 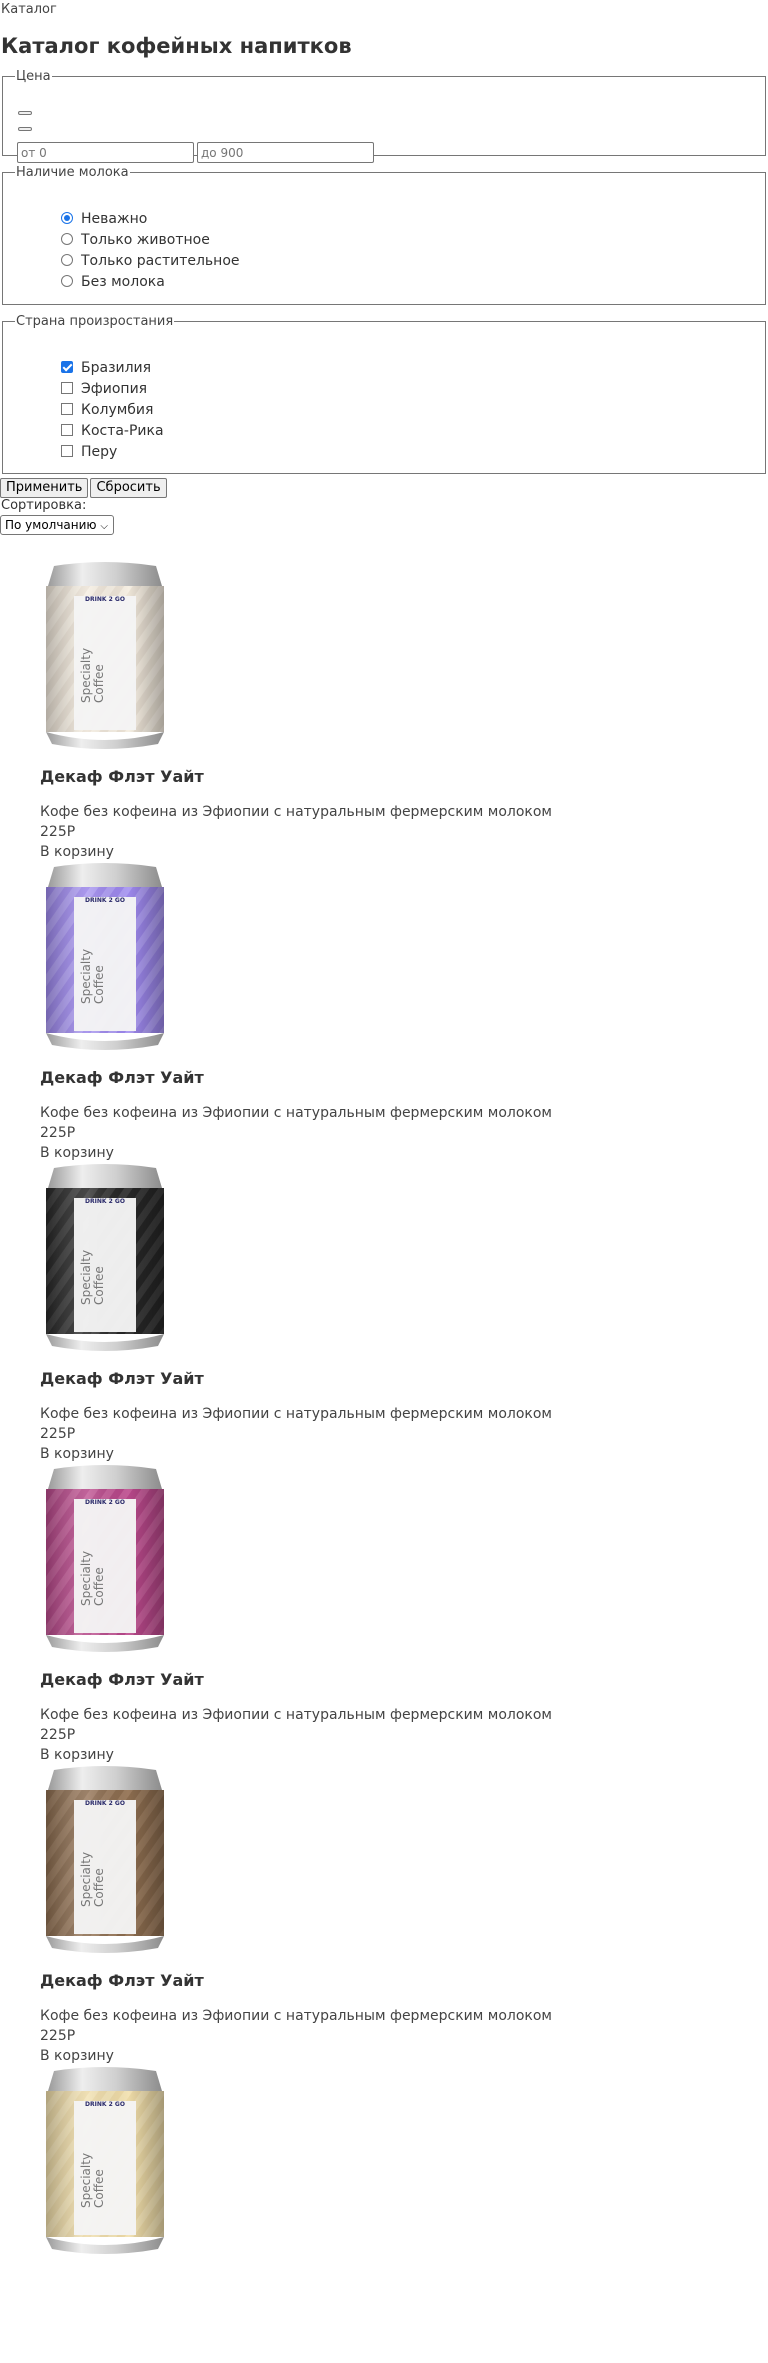 I want to click on sort-select: По умолчанию ⌵, so click(x=57, y=525).